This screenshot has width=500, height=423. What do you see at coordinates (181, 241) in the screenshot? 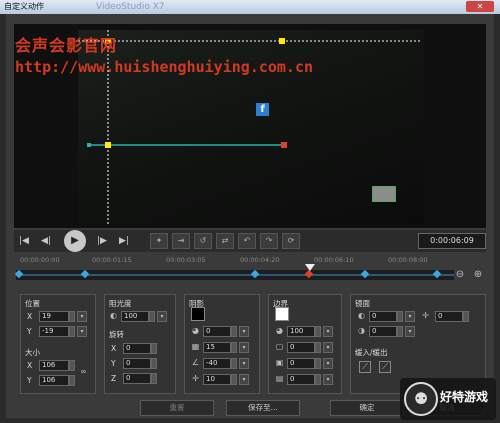
I see `remove-keyframe-icon: ⇥` at bounding box center [181, 241].